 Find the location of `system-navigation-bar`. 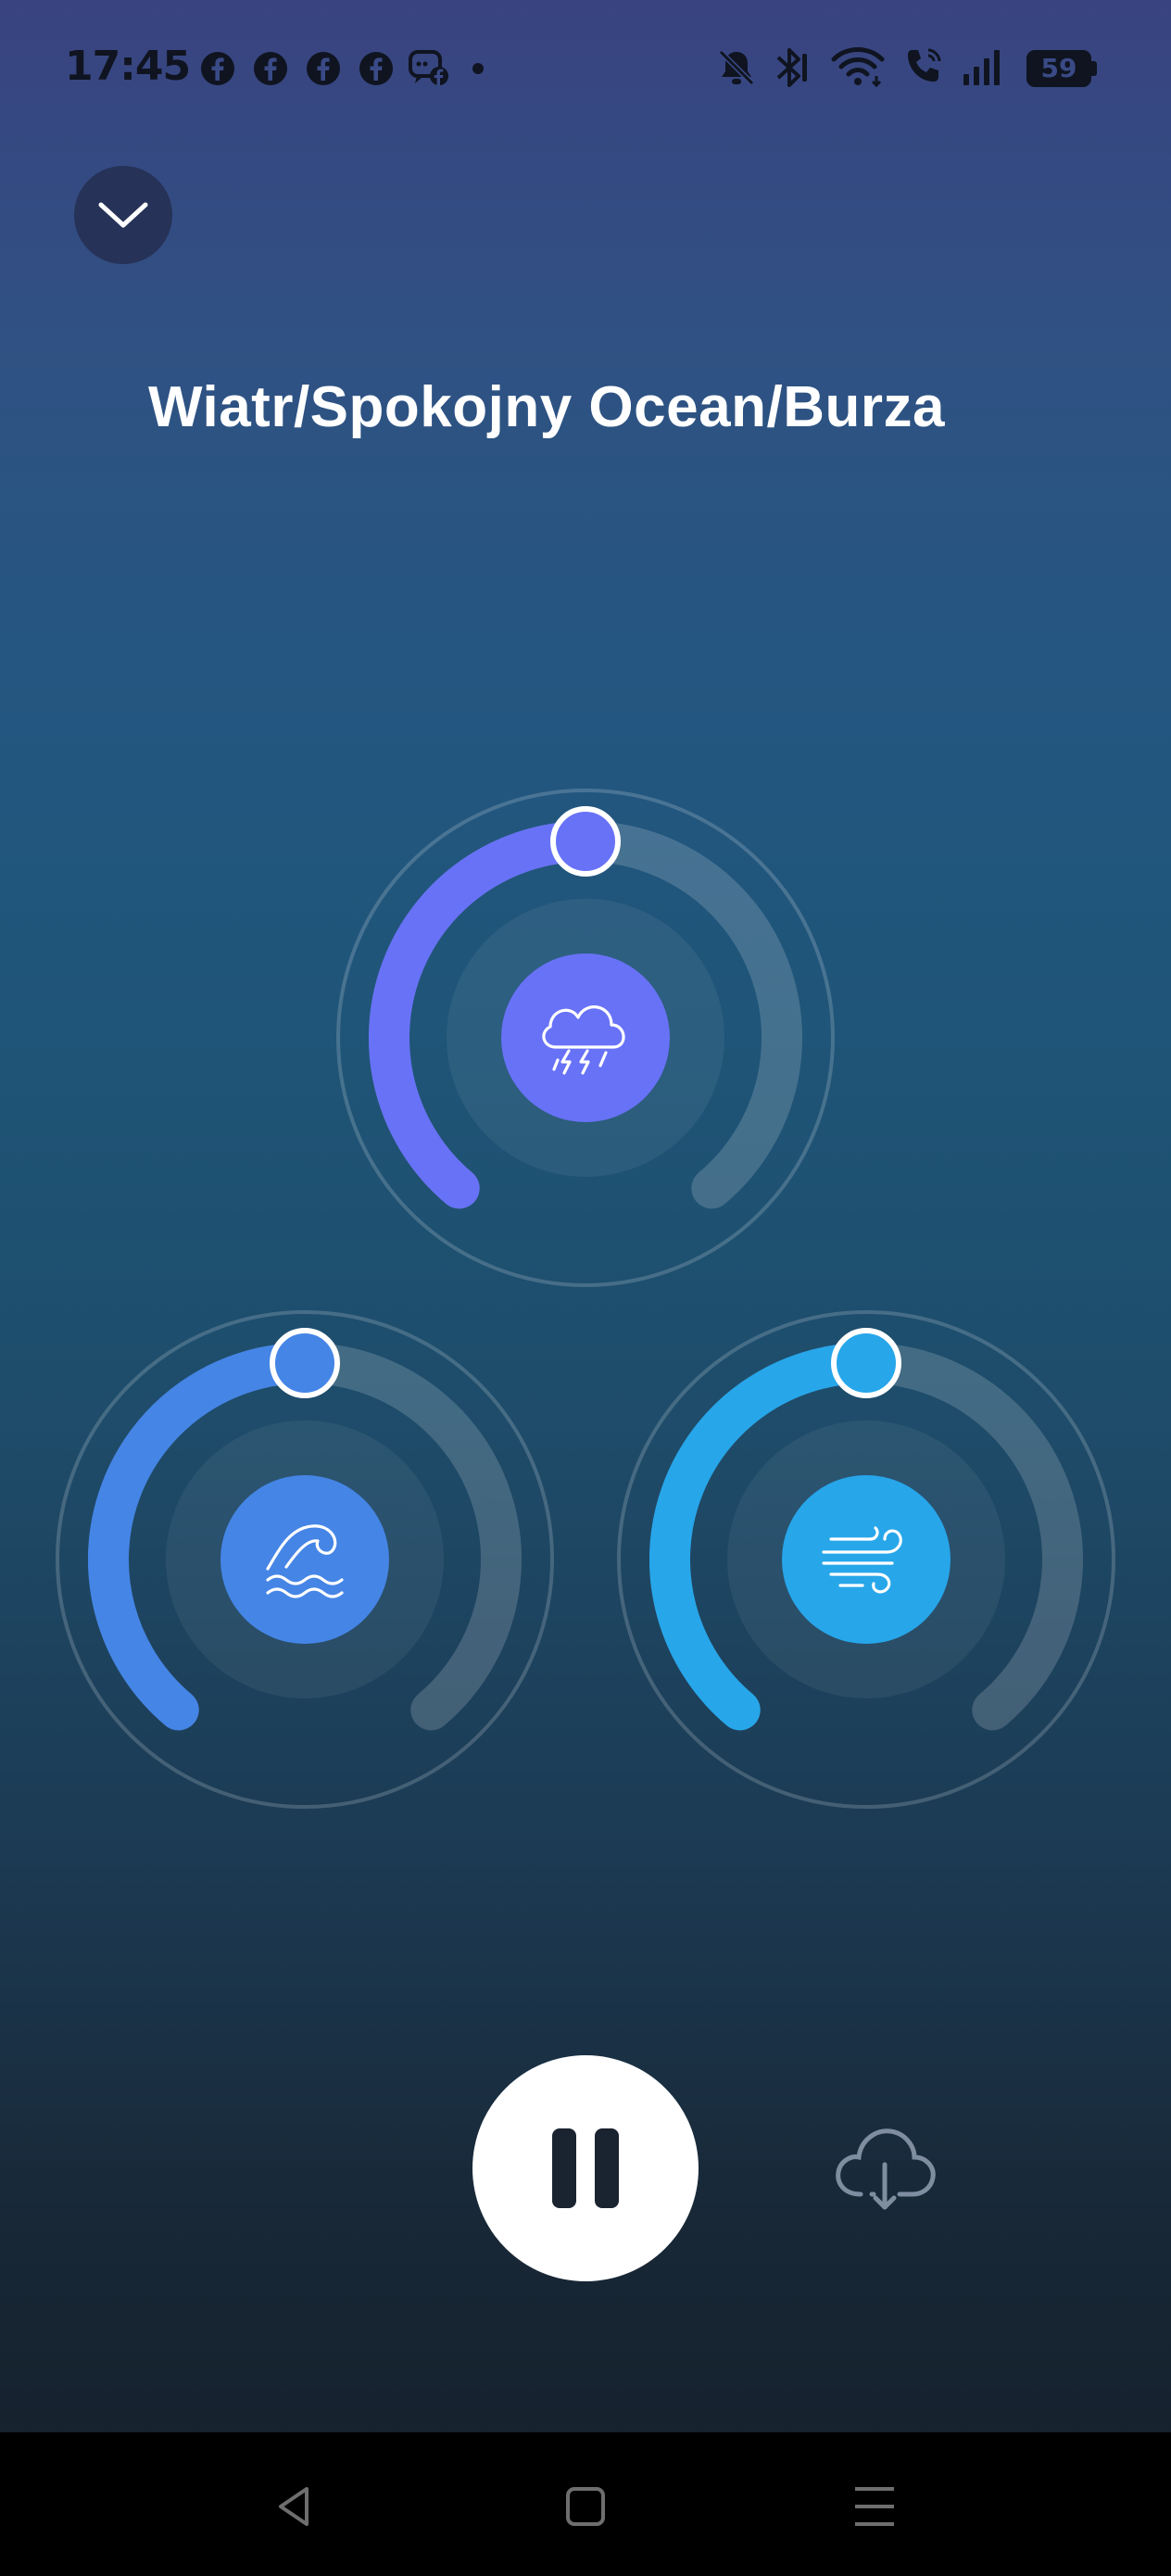

system-navigation-bar is located at coordinates (585, 2504).